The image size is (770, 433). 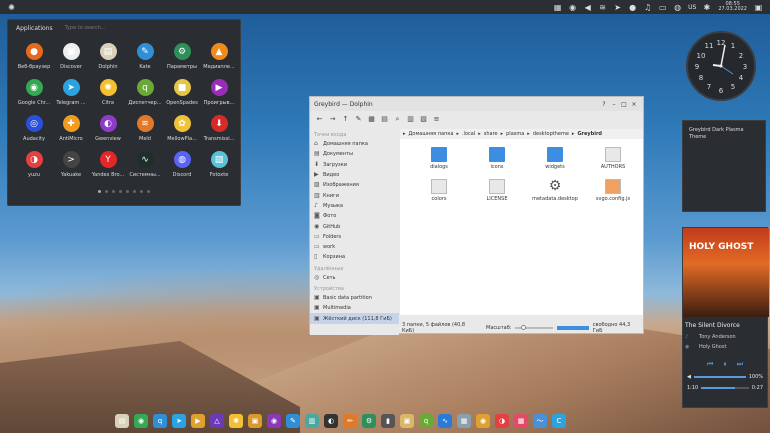 I want to click on sidebar-item: ▣ Basic data partition, so click(x=354, y=298).